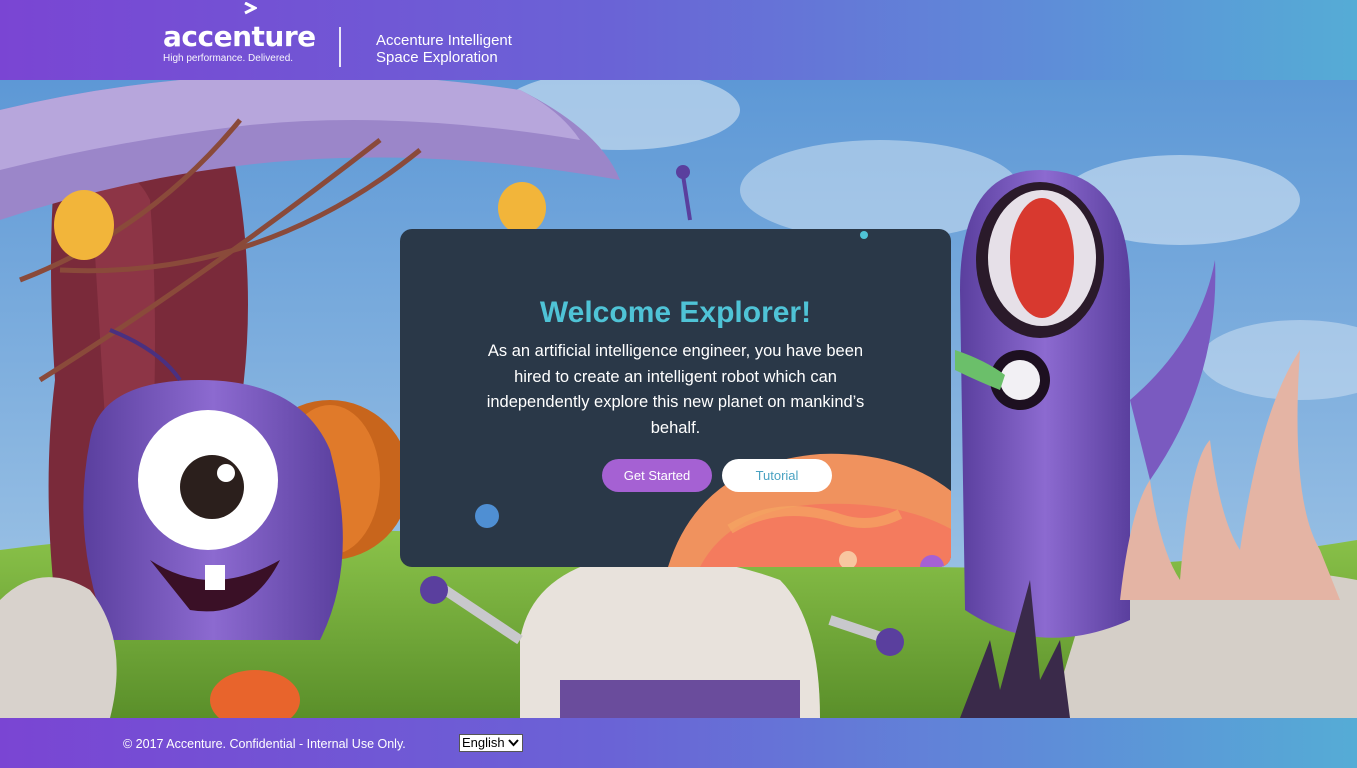 The width and height of the screenshot is (1357, 768). I want to click on accenture-chevron-icon, so click(250, 8).